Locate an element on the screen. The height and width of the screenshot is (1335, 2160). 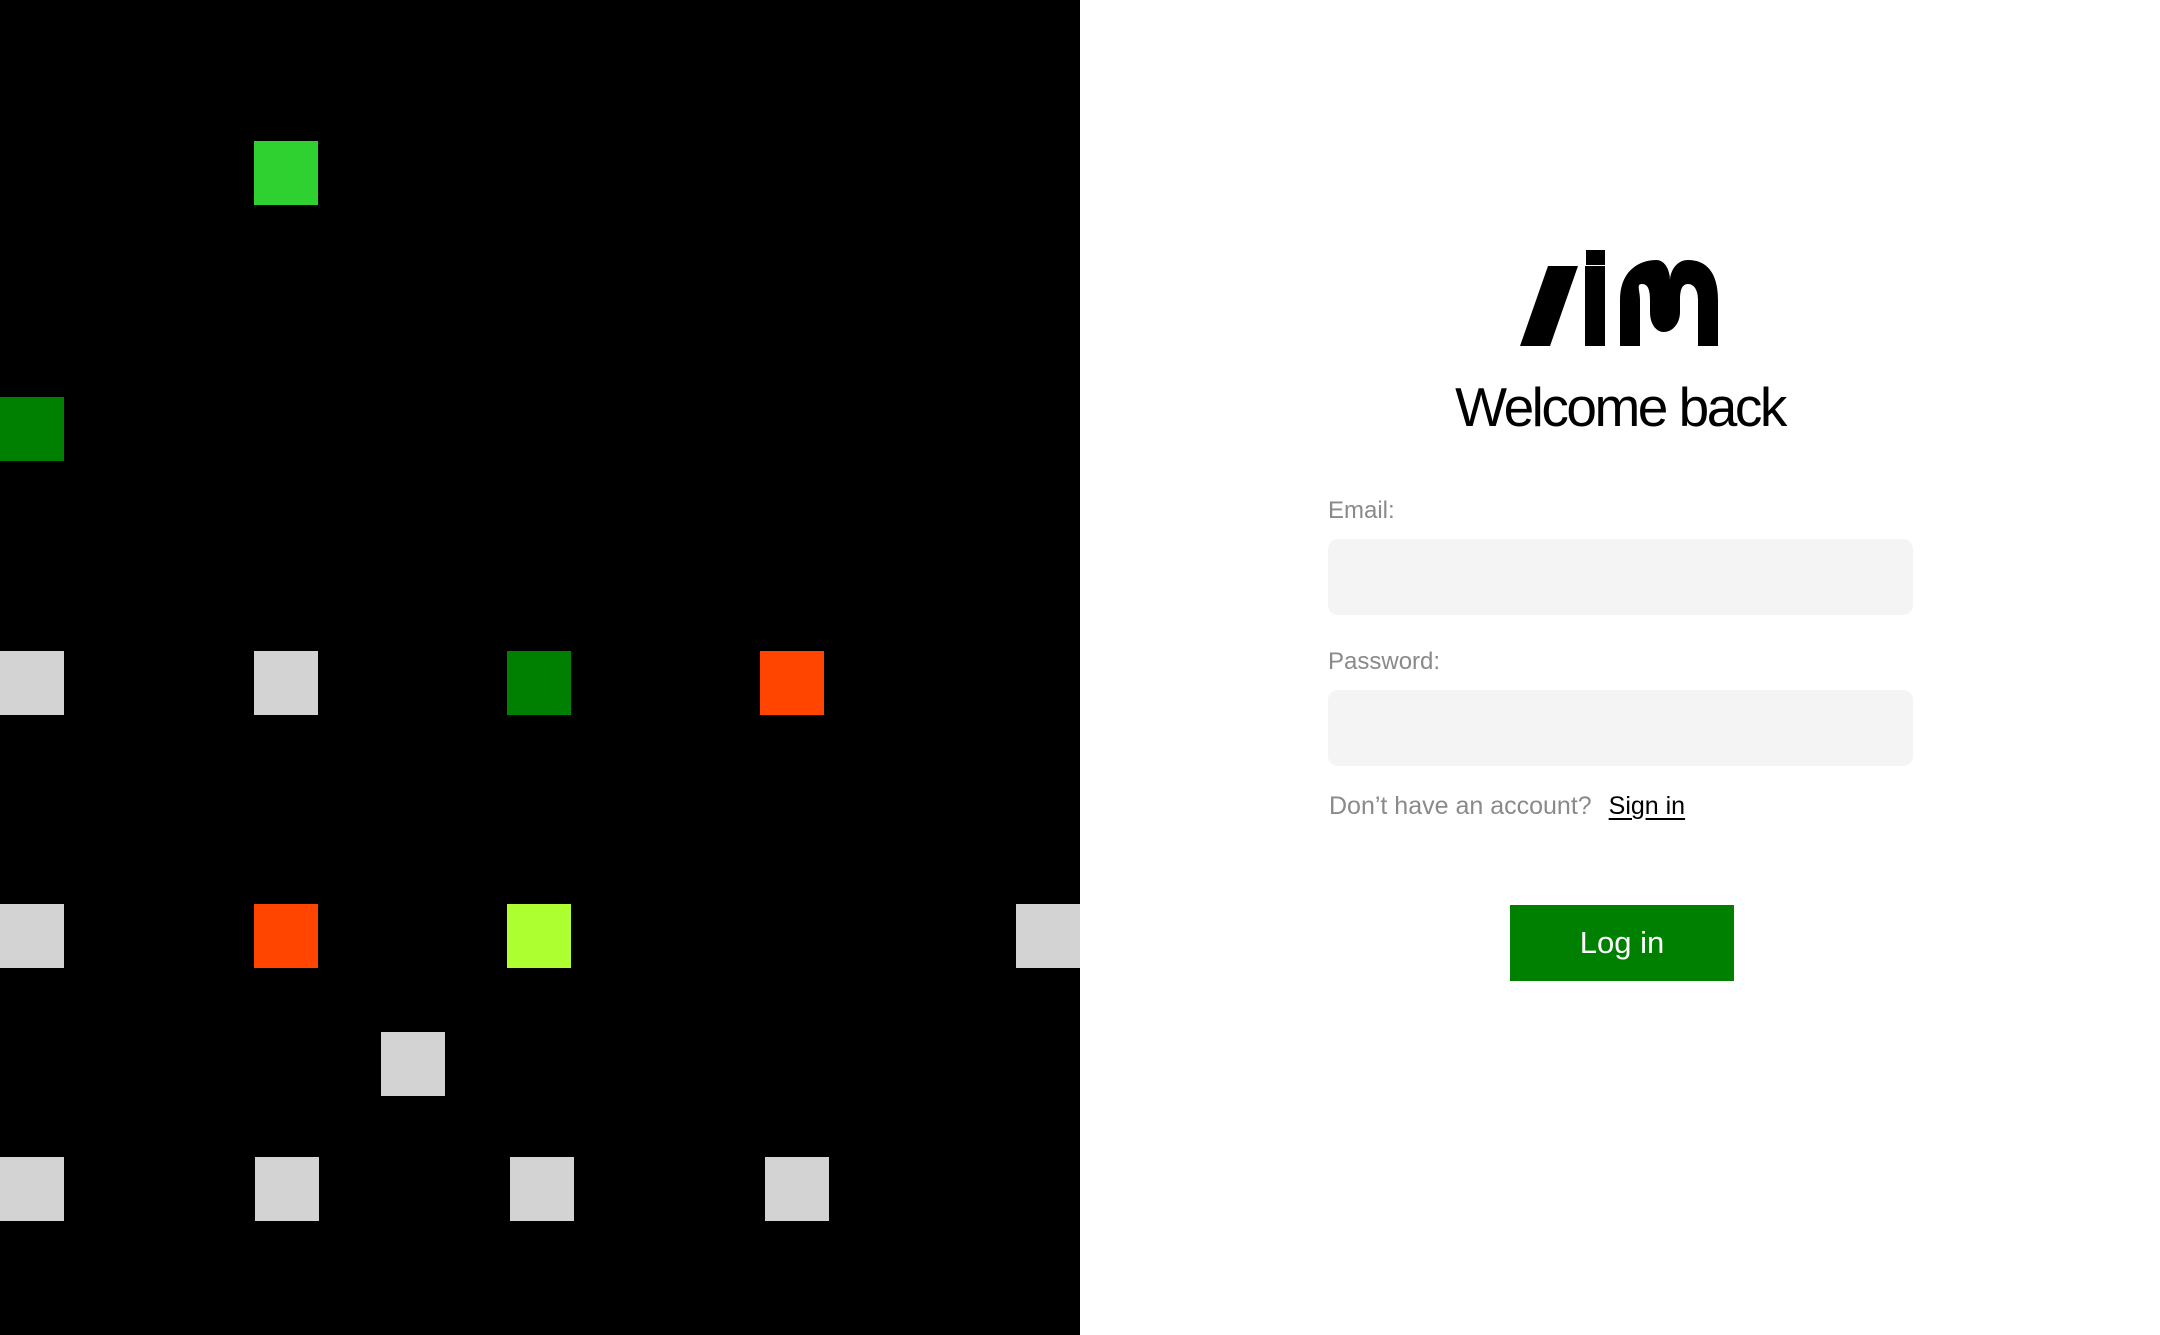
password-label: Password: is located at coordinates (1384, 661).